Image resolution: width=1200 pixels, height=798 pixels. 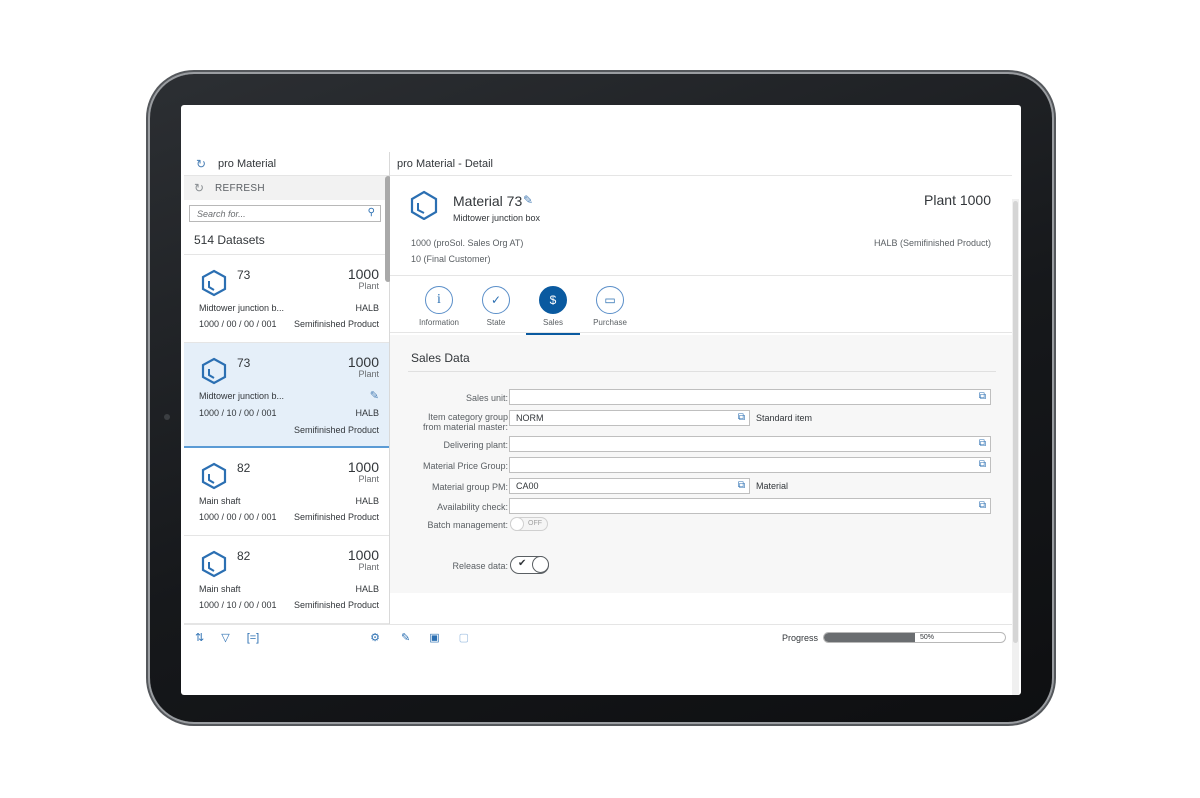 I want to click on detail-footer: ✎ ▣ ▢ Progress 50%, so click(x=701, y=637).